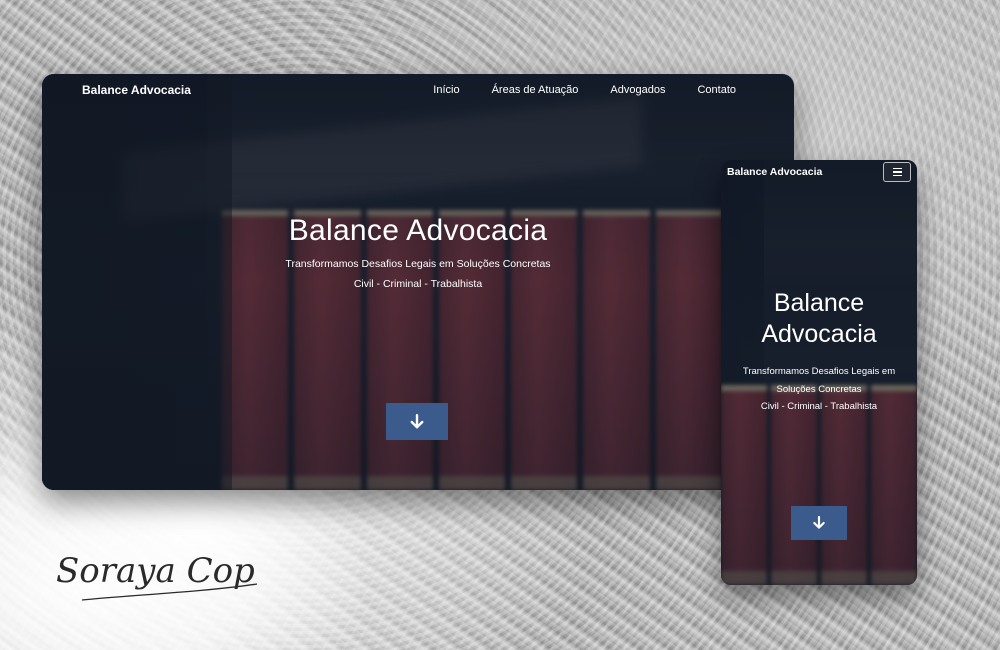 The height and width of the screenshot is (650, 1000). I want to click on hamburger-menu-icon, so click(897, 172).